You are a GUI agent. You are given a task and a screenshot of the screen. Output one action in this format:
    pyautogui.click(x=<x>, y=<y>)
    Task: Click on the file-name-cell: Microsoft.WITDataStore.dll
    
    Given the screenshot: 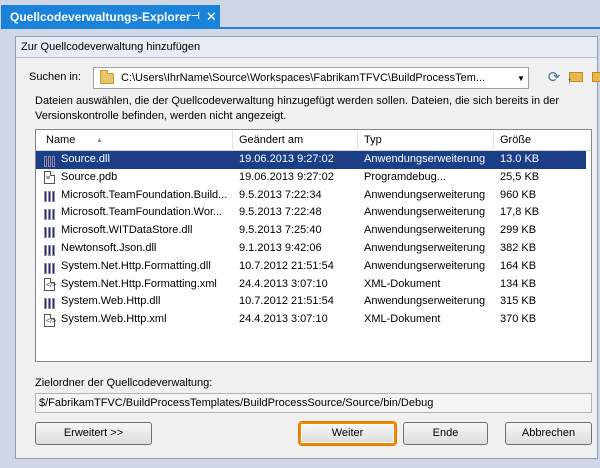 What is the action you would take?
    pyautogui.click(x=134, y=231)
    